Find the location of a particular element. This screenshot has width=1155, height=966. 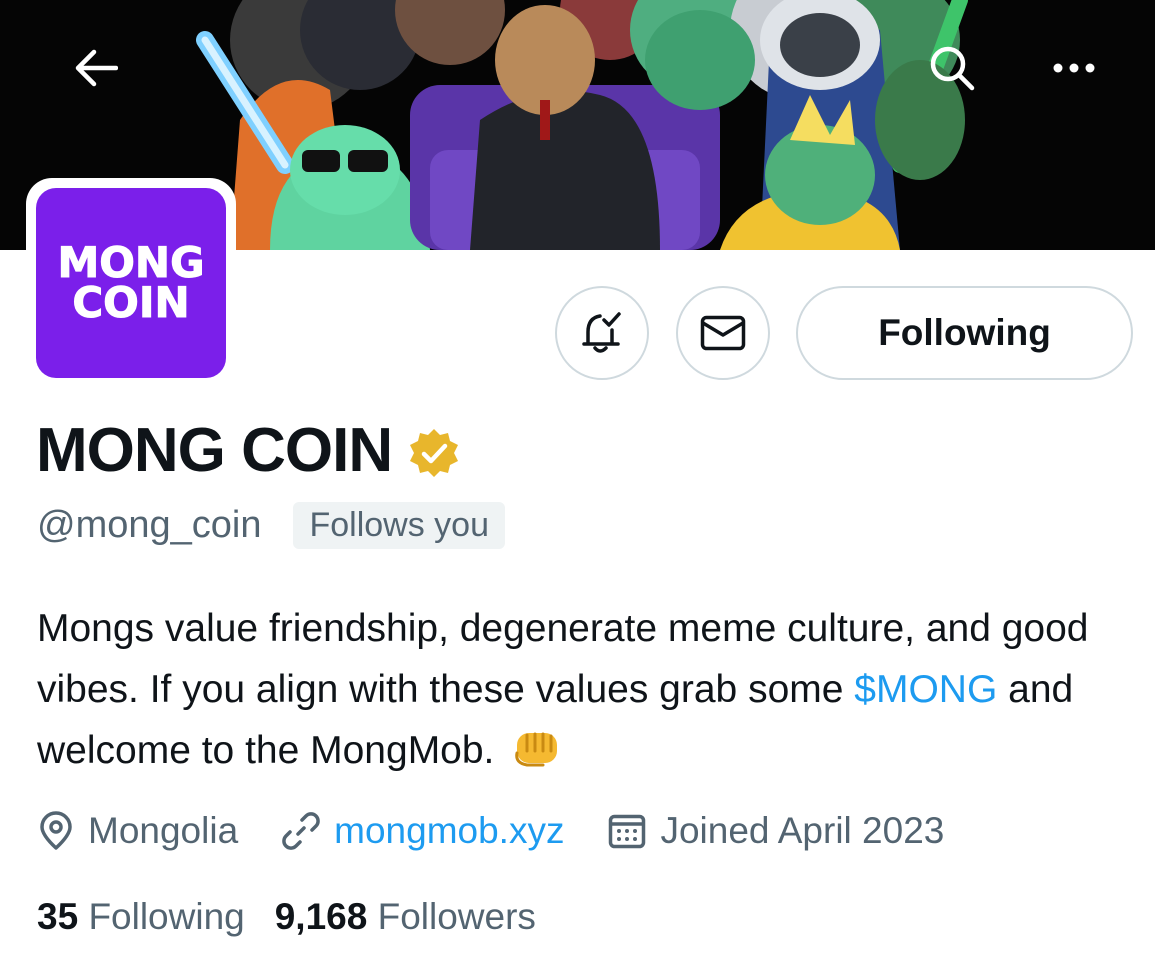

handle-row: @mong_coin Follows you is located at coordinates (271, 525).